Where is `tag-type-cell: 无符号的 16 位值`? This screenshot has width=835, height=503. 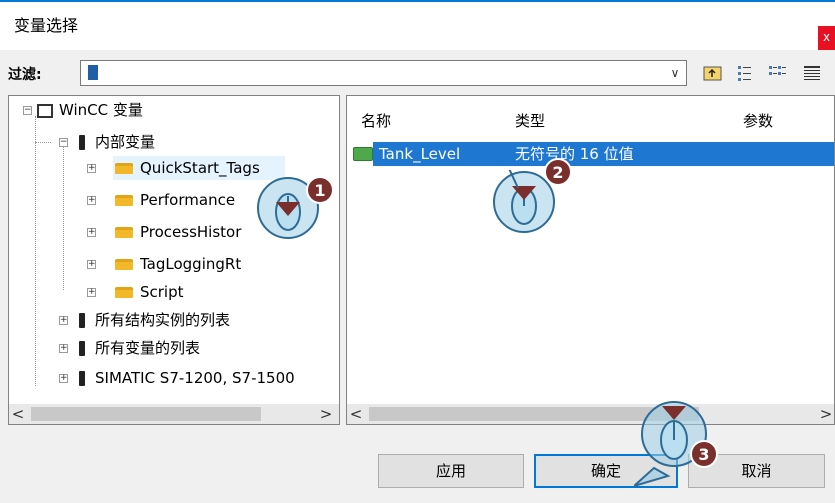
tag-type-cell: 无符号的 16 位值 is located at coordinates (574, 154).